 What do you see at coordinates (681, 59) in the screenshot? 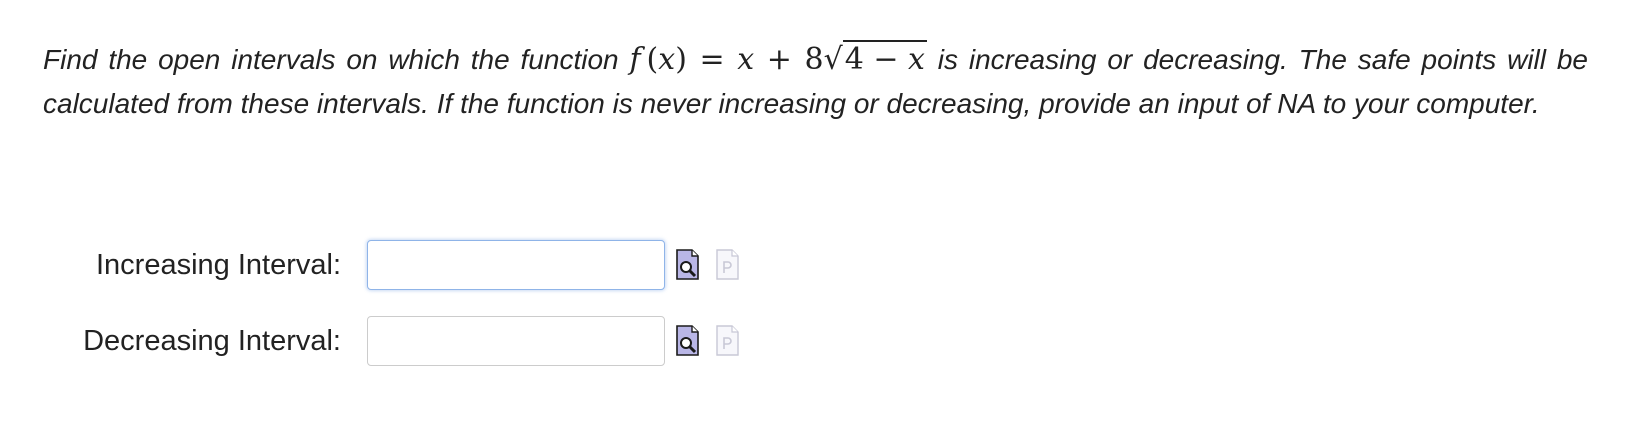
I see `math-paren-close: )` at bounding box center [681, 59].